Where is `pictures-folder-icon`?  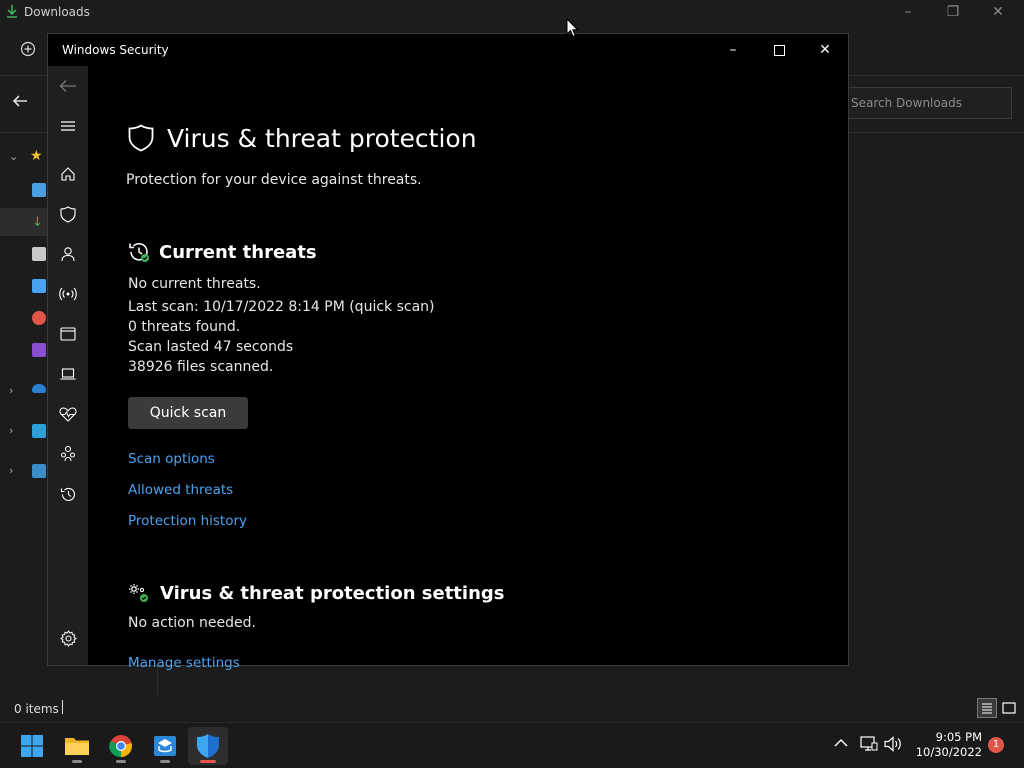
pictures-folder-icon is located at coordinates (39, 286).